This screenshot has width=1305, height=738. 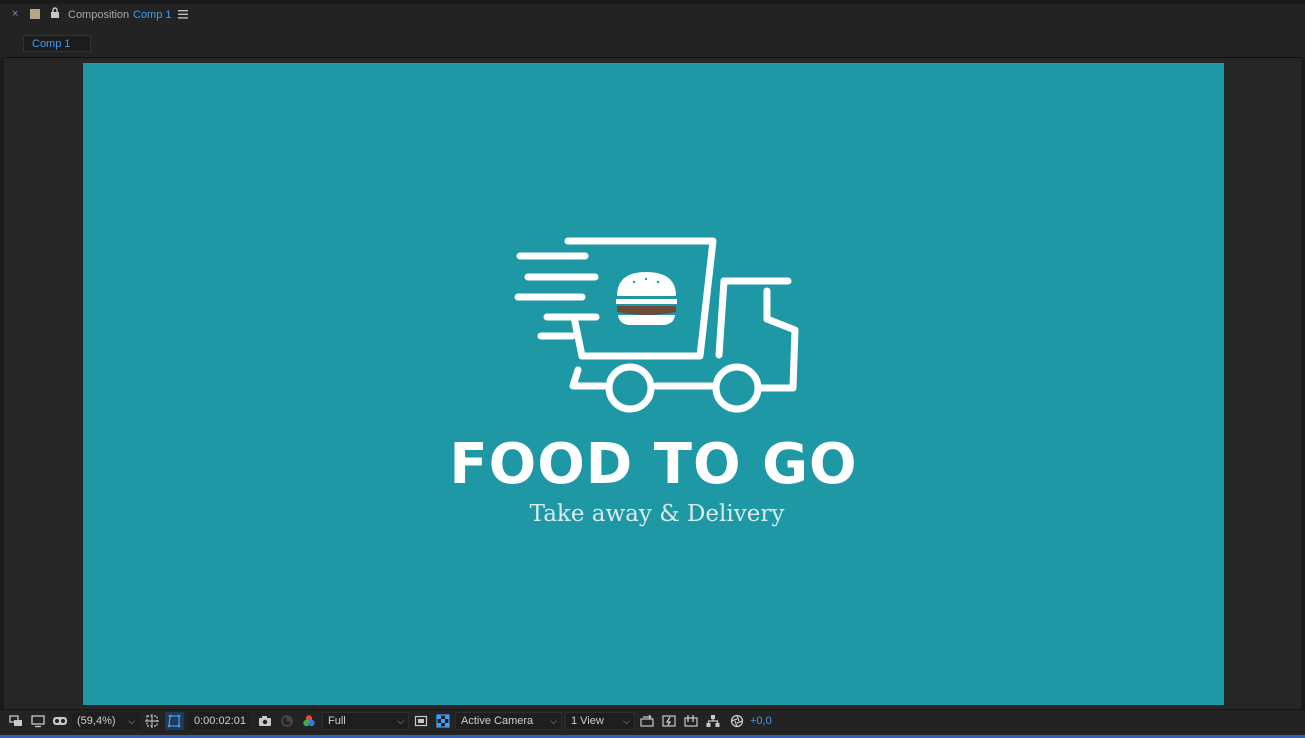 What do you see at coordinates (35, 14) in the screenshot?
I see `label-color-swatch` at bounding box center [35, 14].